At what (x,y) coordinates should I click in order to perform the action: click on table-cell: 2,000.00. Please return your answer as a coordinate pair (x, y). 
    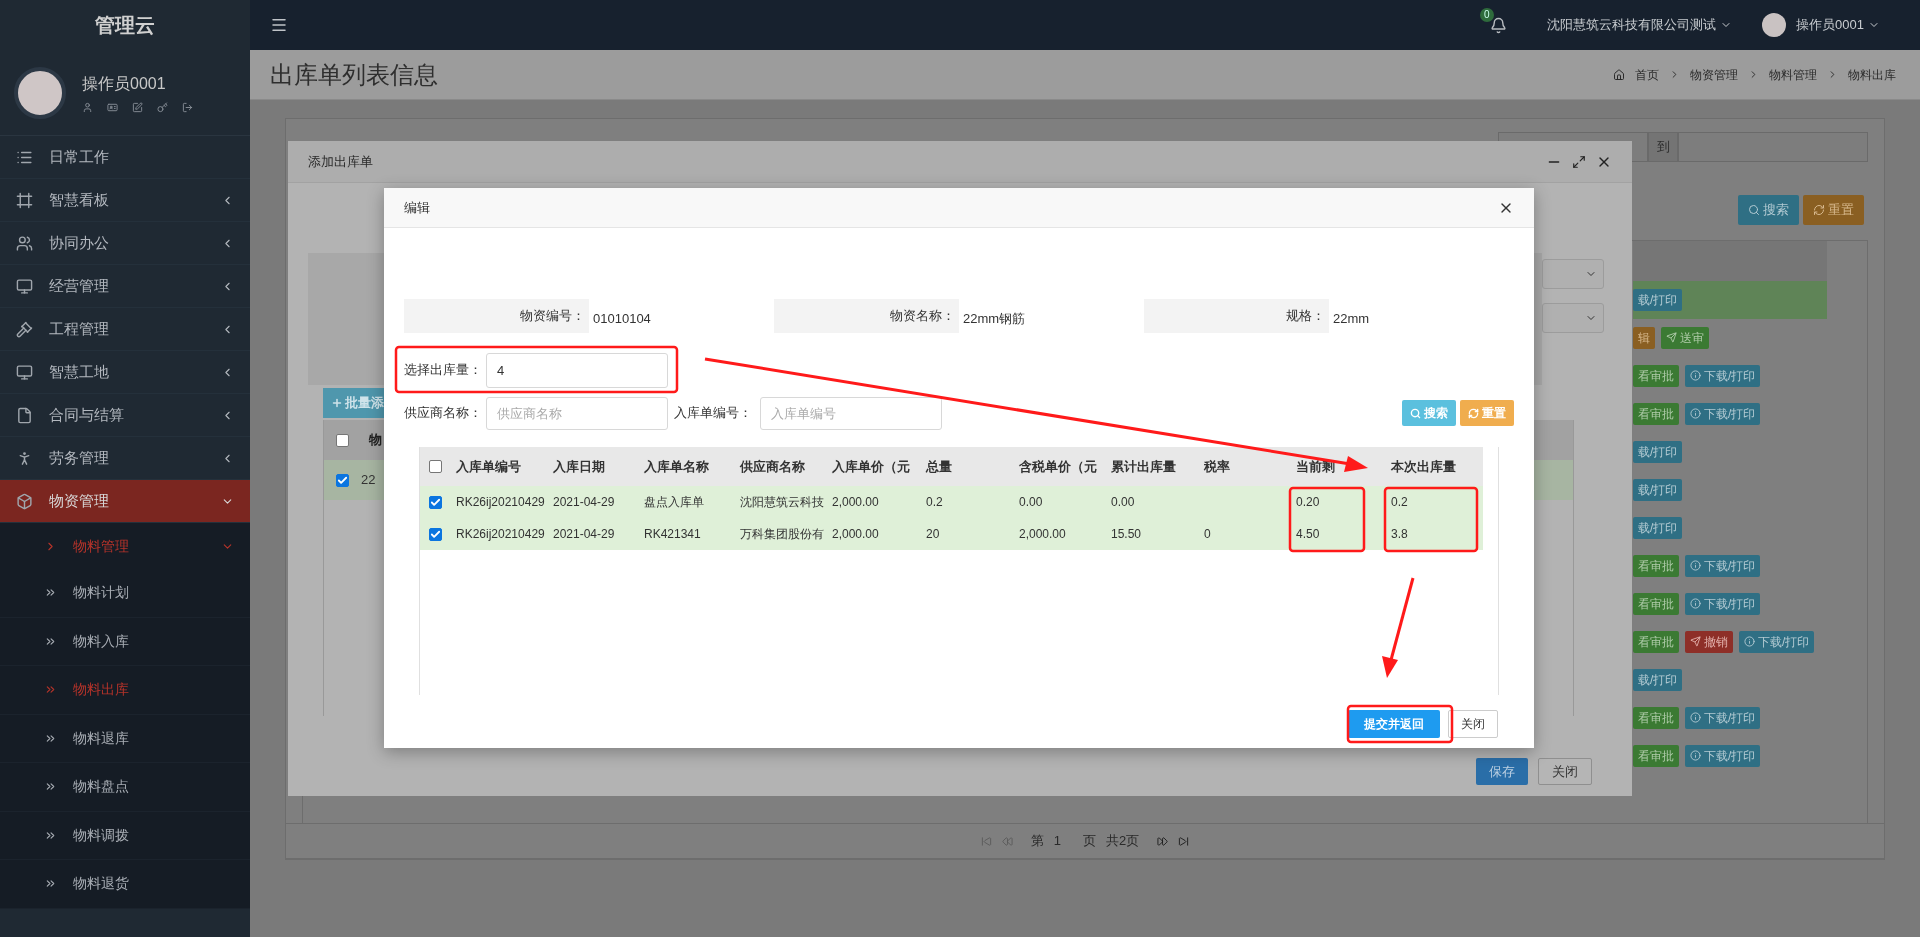
    Looking at the image, I should click on (1042, 534).